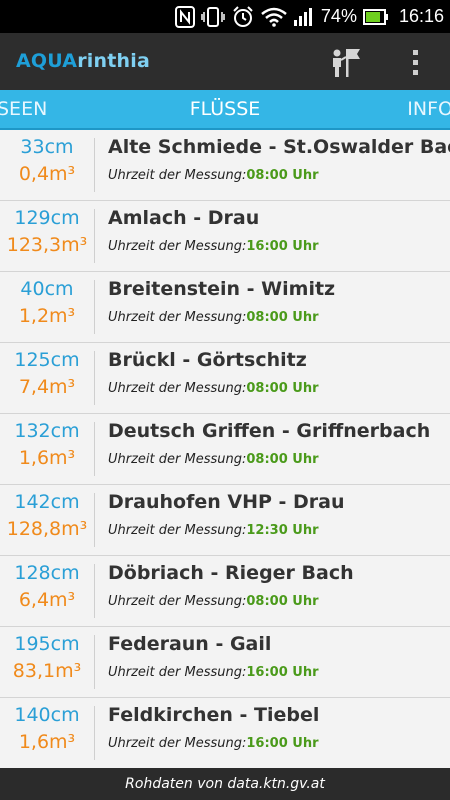  Describe the element at coordinates (47, 218) in the screenshot. I see `water-level: 129cm` at that location.